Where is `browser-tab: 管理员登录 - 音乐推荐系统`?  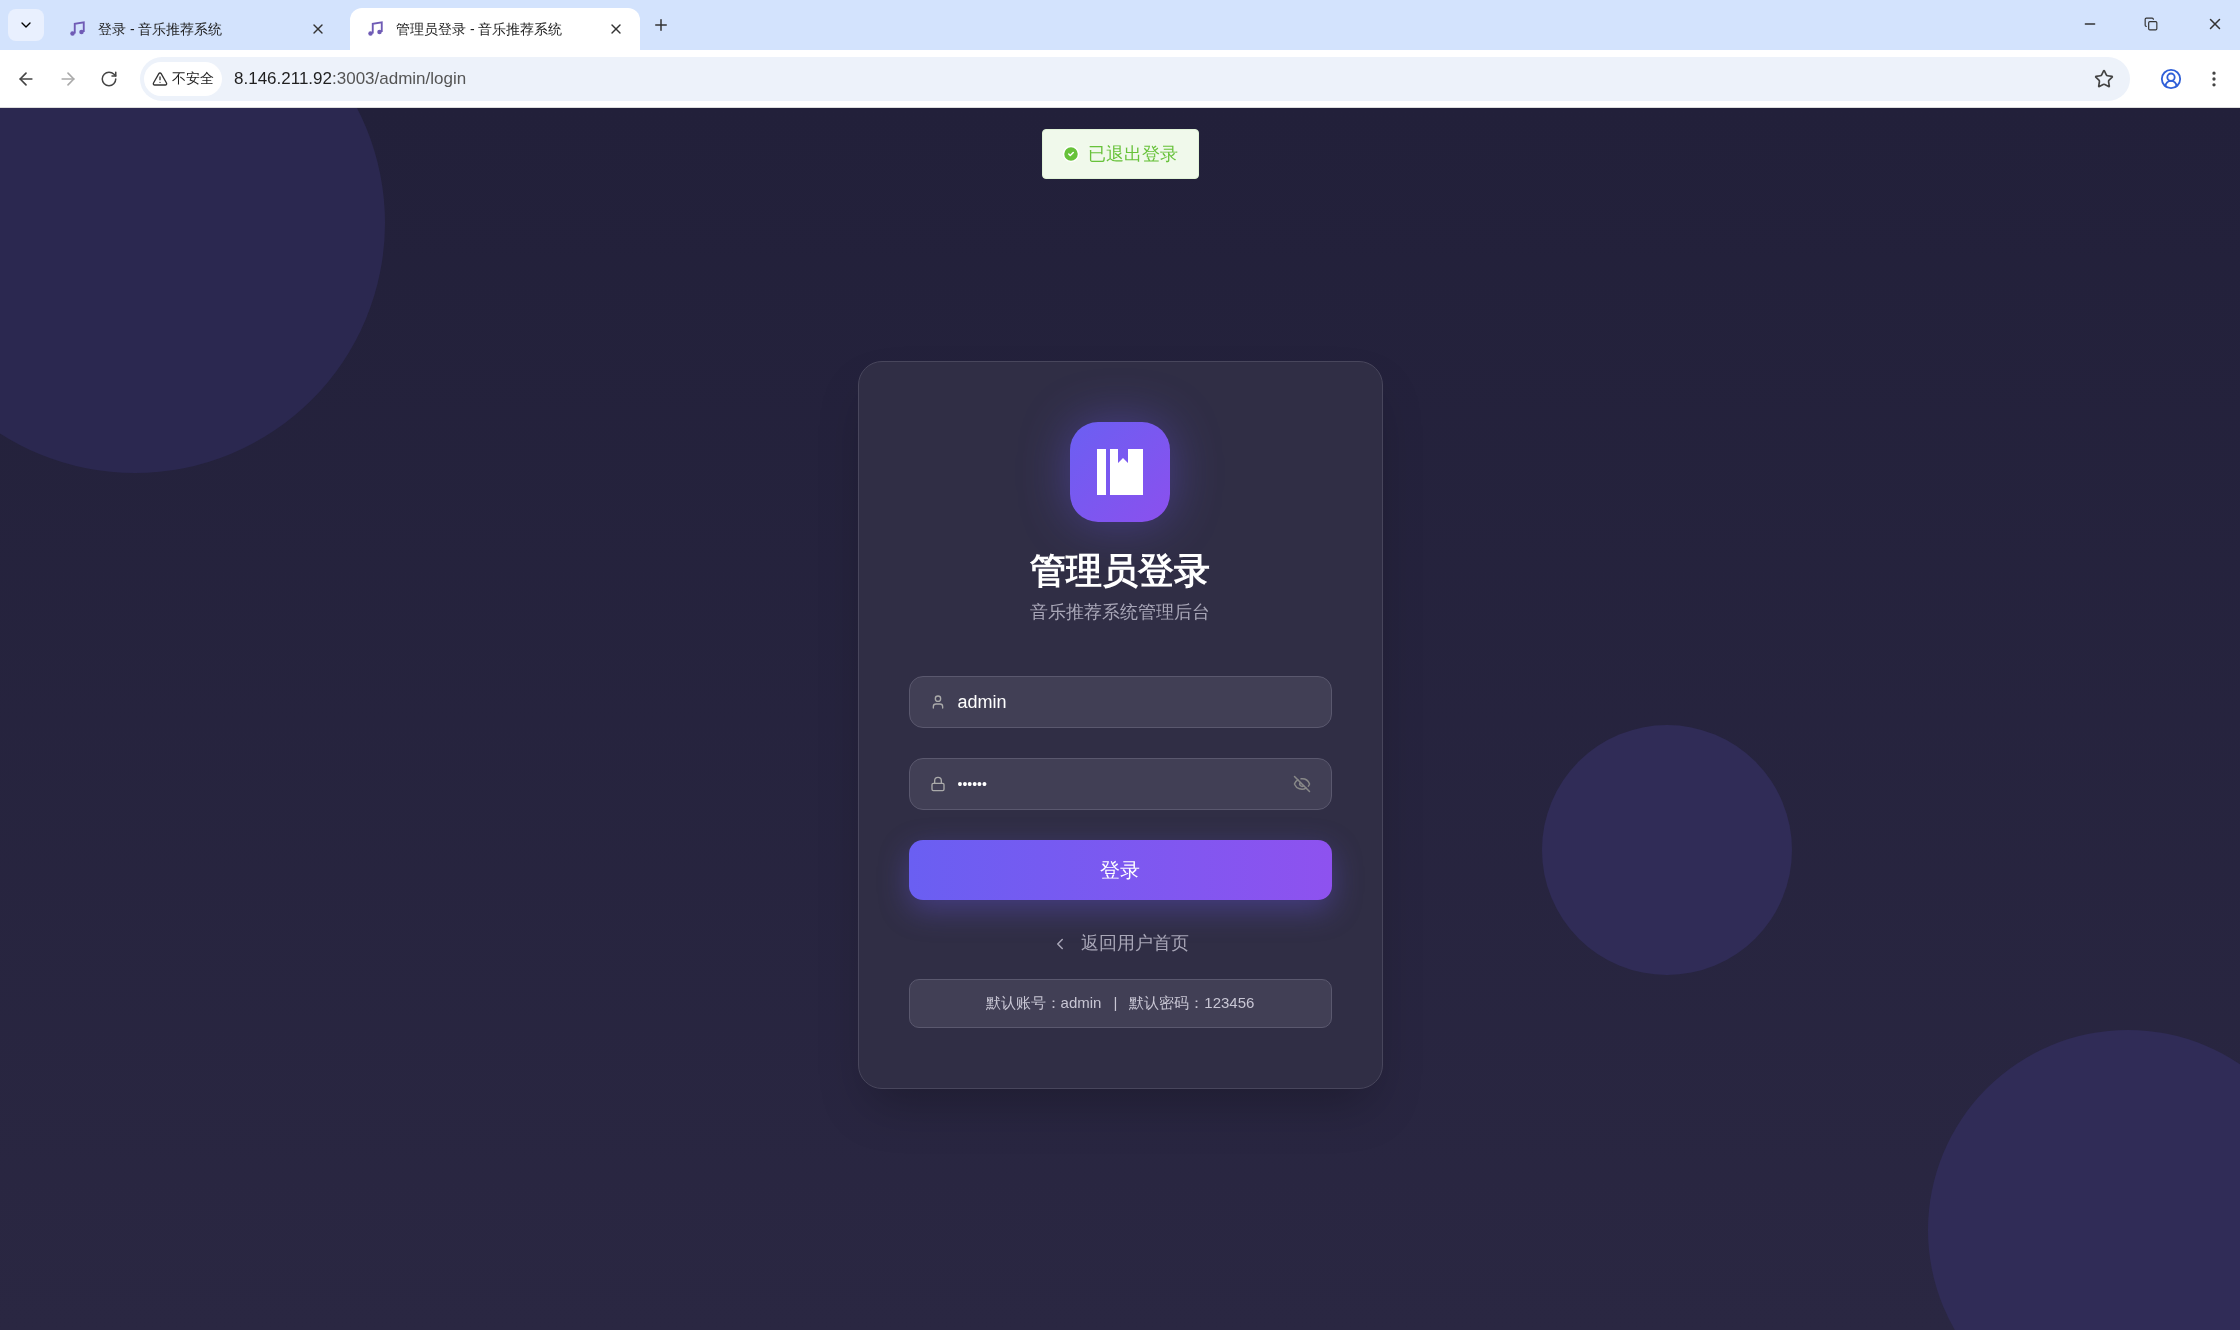 browser-tab: 管理员登录 - 音乐推荐系统 is located at coordinates (495, 29).